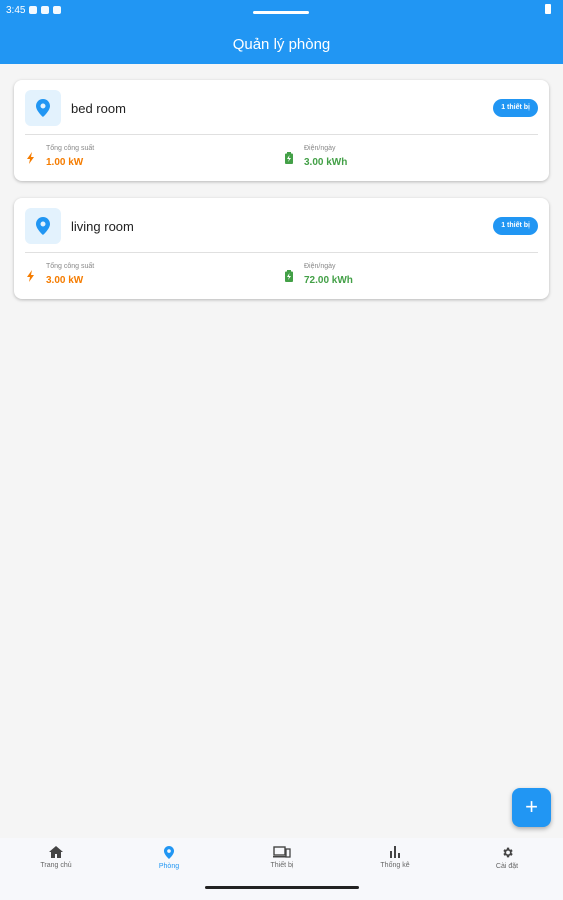  I want to click on room-name: living room, so click(102, 226).